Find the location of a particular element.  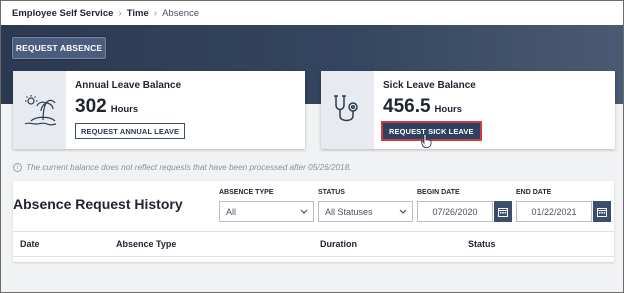

status-value: All Statuses is located at coordinates (349, 211).